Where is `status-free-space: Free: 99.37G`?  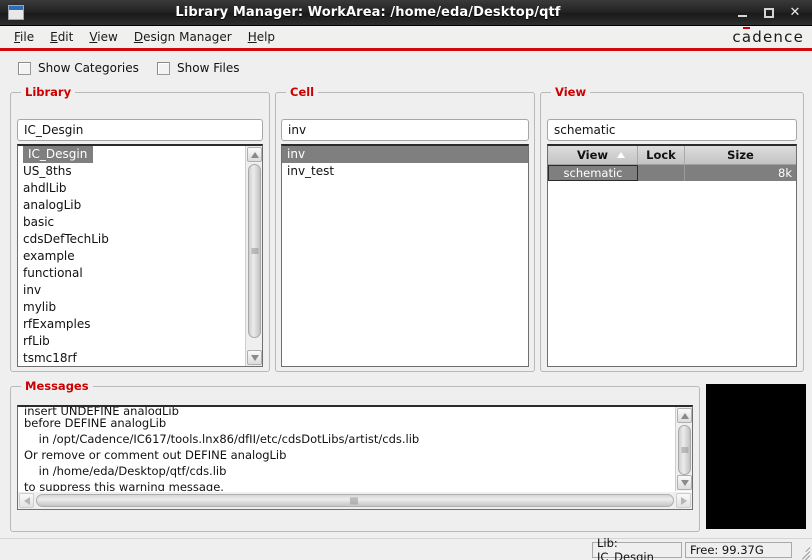 status-free-space: Free: 99.37G is located at coordinates (738, 550).